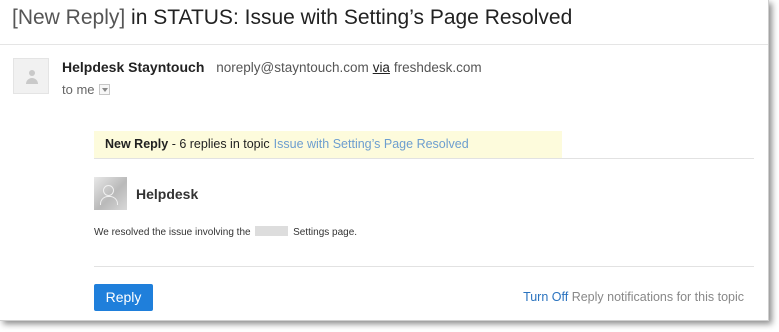 The width and height of the screenshot is (779, 332). I want to click on topic-link: Issue with Setting’s Page Resolved, so click(371, 144).